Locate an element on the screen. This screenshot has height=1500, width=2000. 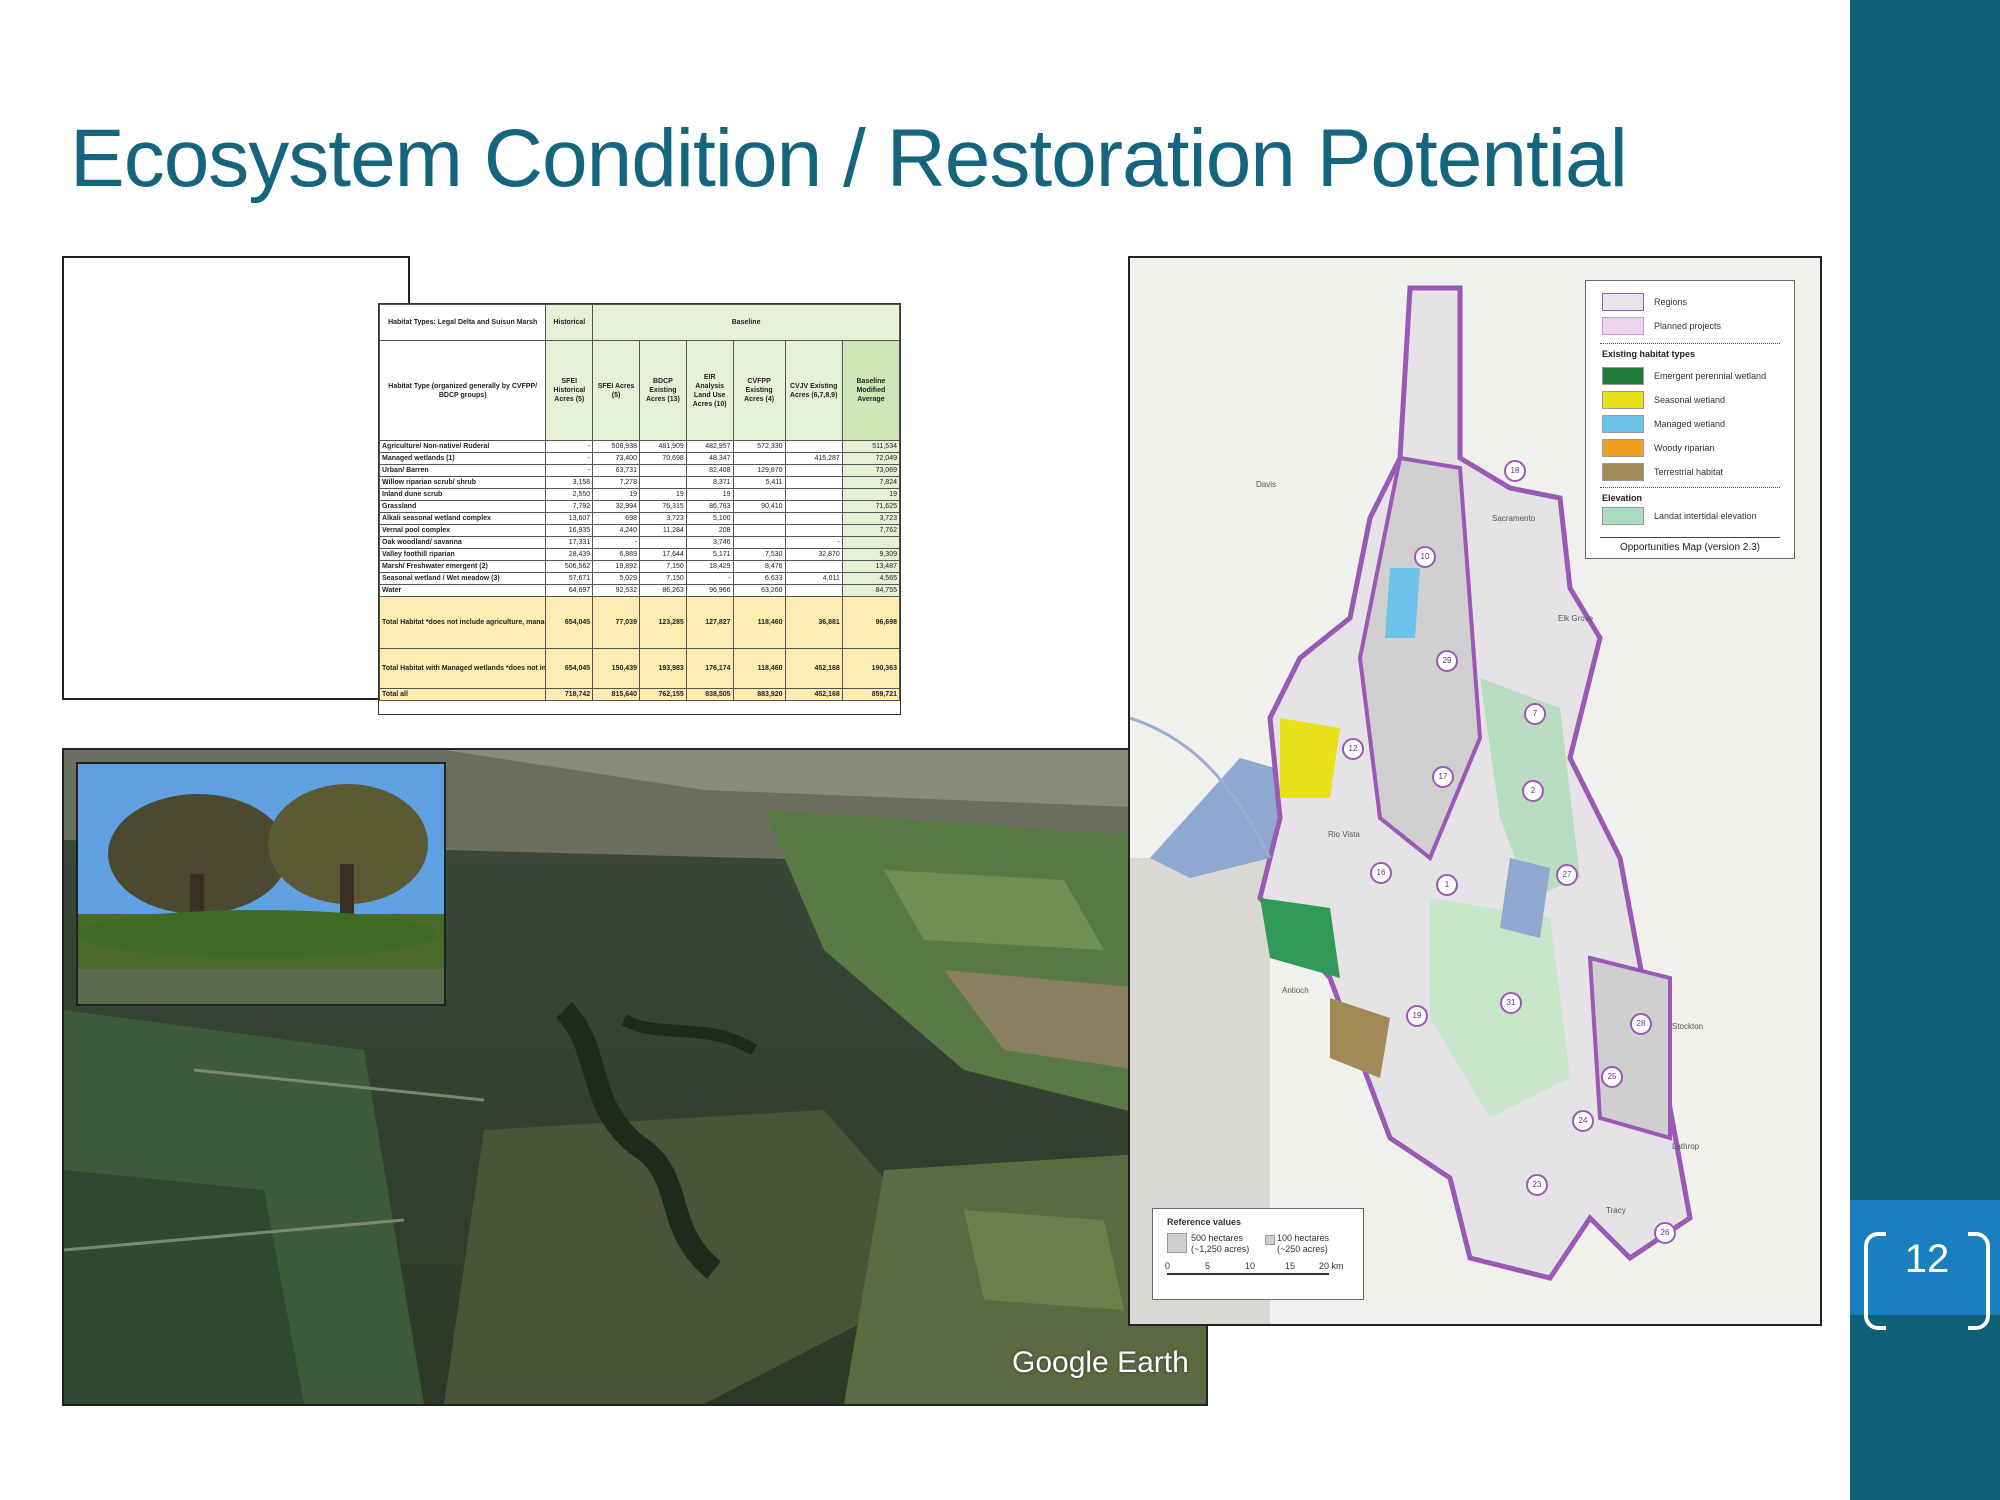
column-header: SFEI Acres (5) is located at coordinates (616, 390).